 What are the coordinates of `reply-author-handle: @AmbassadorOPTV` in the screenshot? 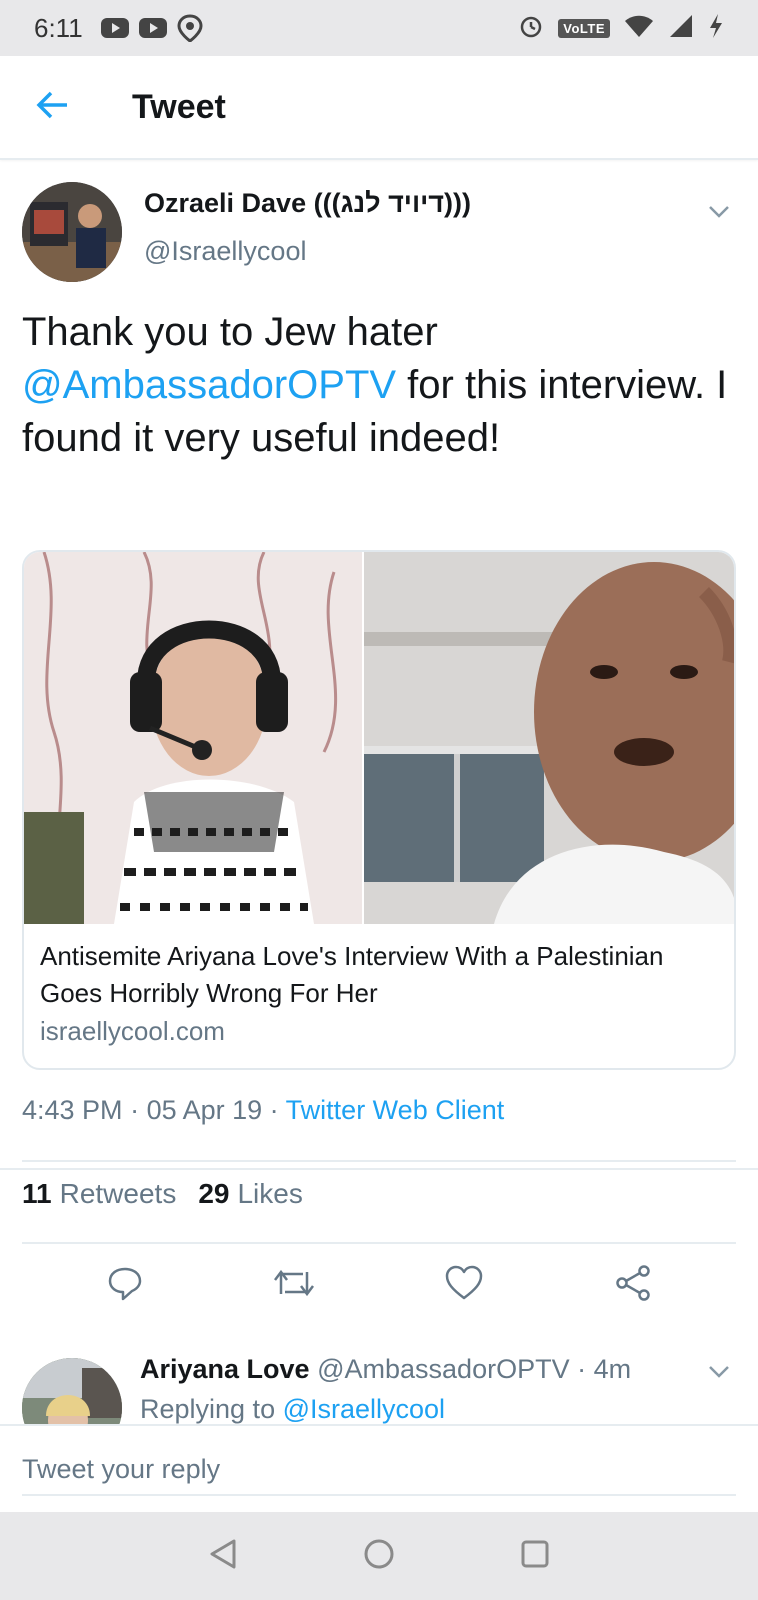 It's located at (443, 1369).